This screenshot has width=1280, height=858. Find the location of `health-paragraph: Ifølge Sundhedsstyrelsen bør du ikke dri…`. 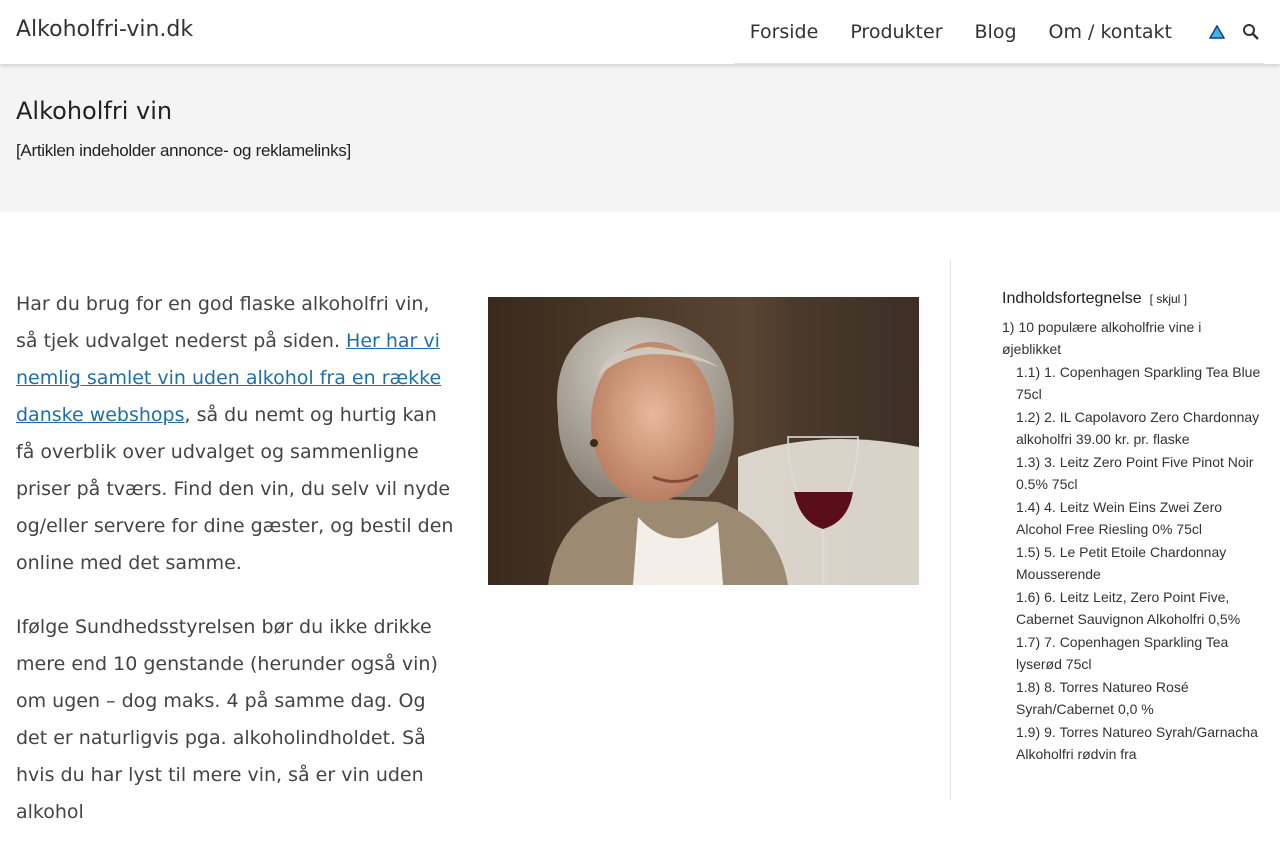

health-paragraph: Ifølge Sundhedsstyrelsen bør du ikke dri… is located at coordinates (227, 719).